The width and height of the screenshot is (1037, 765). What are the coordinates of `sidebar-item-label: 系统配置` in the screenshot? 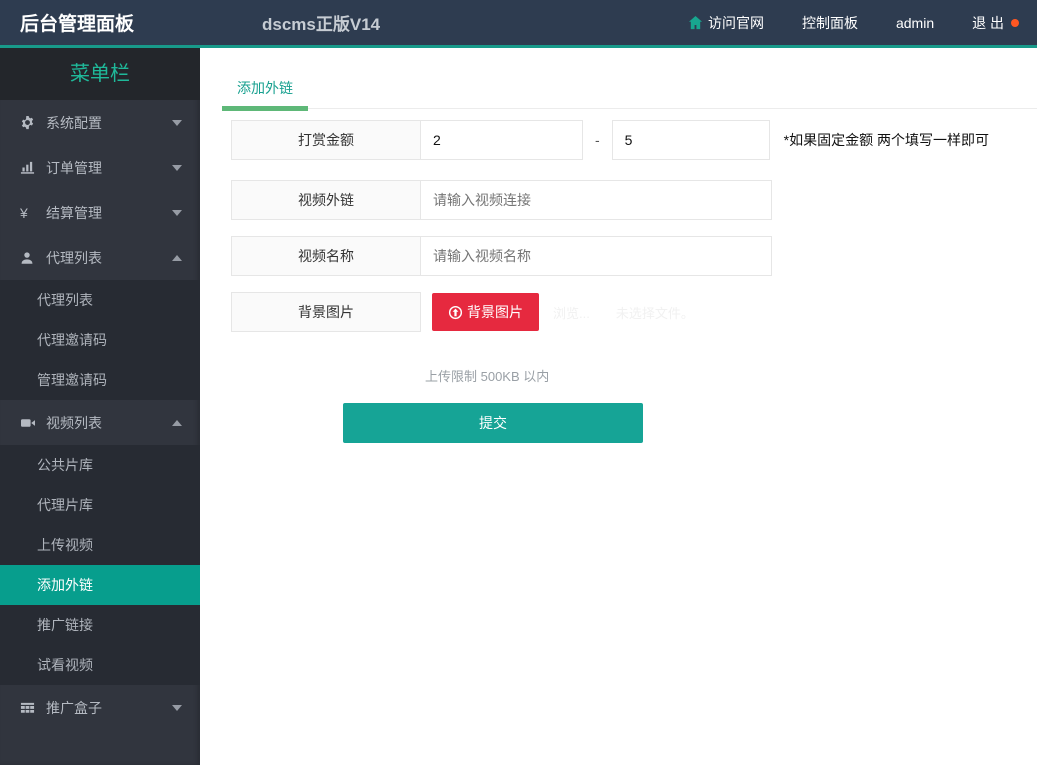 It's located at (74, 122).